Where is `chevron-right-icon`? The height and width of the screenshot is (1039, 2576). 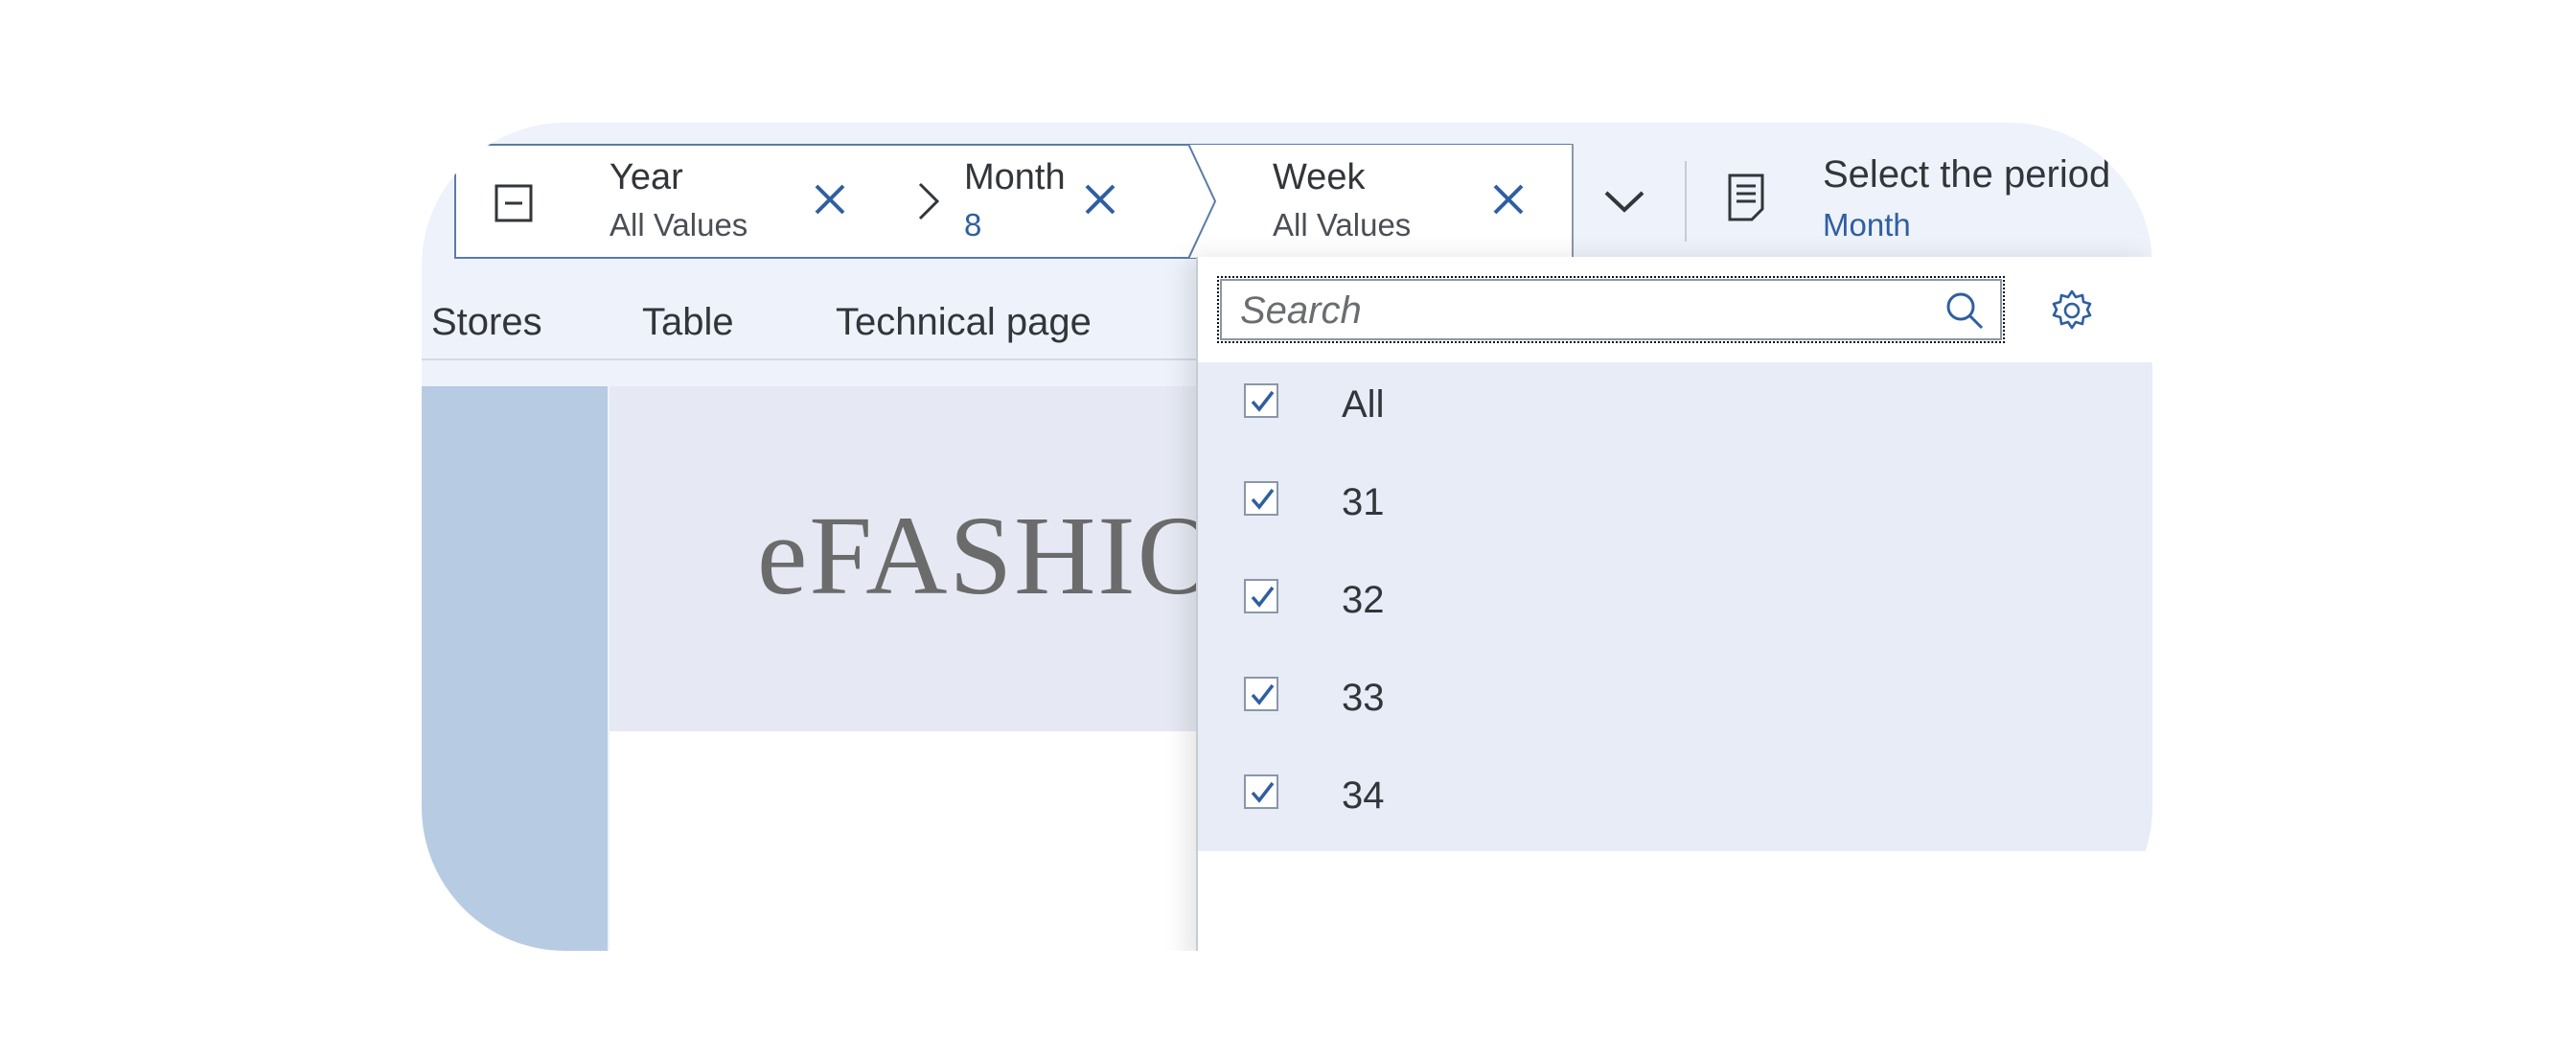
chevron-right-icon is located at coordinates (928, 203).